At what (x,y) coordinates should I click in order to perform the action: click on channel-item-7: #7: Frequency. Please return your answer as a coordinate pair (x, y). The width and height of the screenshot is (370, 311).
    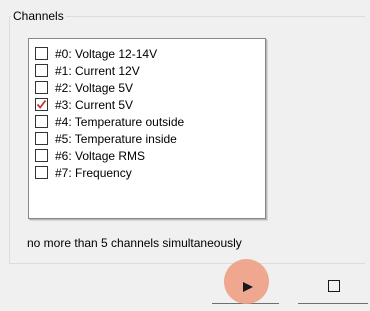
    Looking at the image, I should click on (83, 172).